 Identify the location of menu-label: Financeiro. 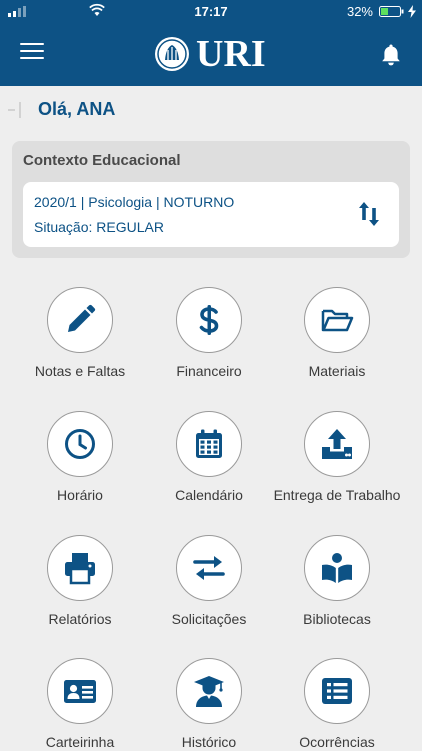
(209, 371).